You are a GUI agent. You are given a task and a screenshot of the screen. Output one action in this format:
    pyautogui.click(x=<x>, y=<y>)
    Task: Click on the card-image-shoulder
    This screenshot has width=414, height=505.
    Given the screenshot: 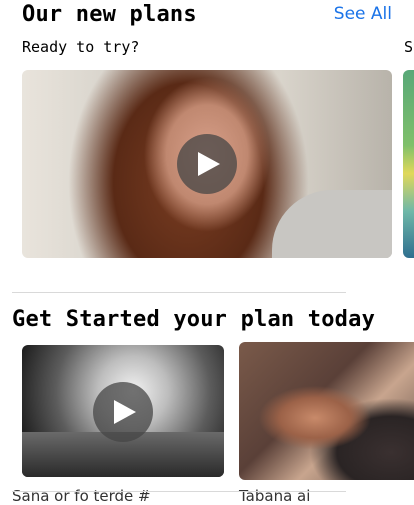 What is the action you would take?
    pyautogui.click(x=332, y=224)
    